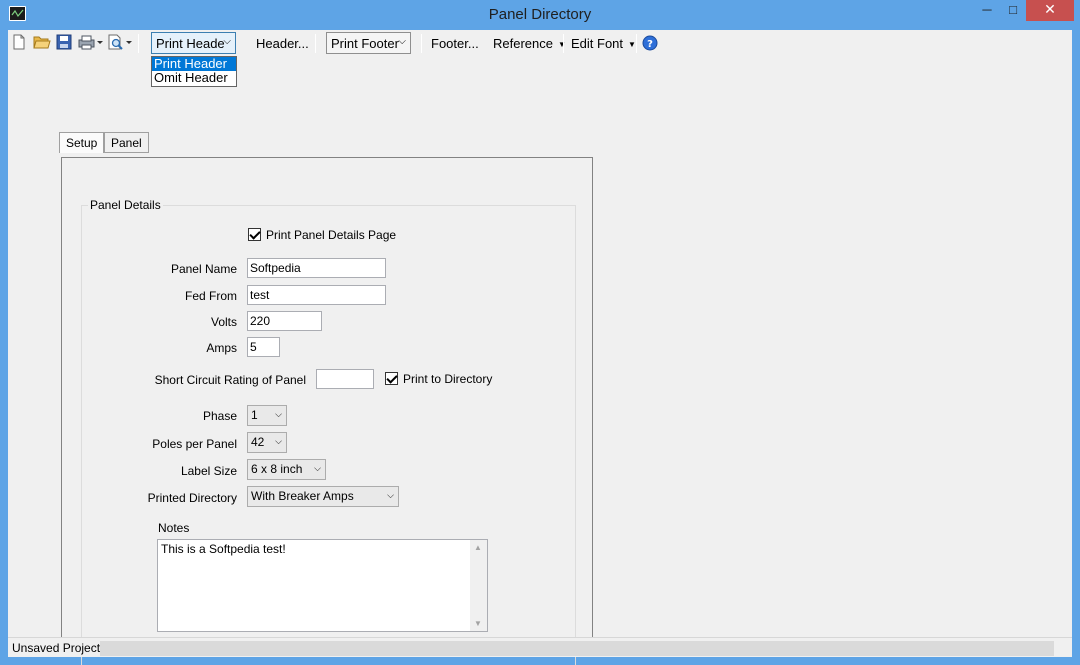 The image size is (1080, 665). What do you see at coordinates (267, 442) in the screenshot?
I see `poles-select: 42 ⌵` at bounding box center [267, 442].